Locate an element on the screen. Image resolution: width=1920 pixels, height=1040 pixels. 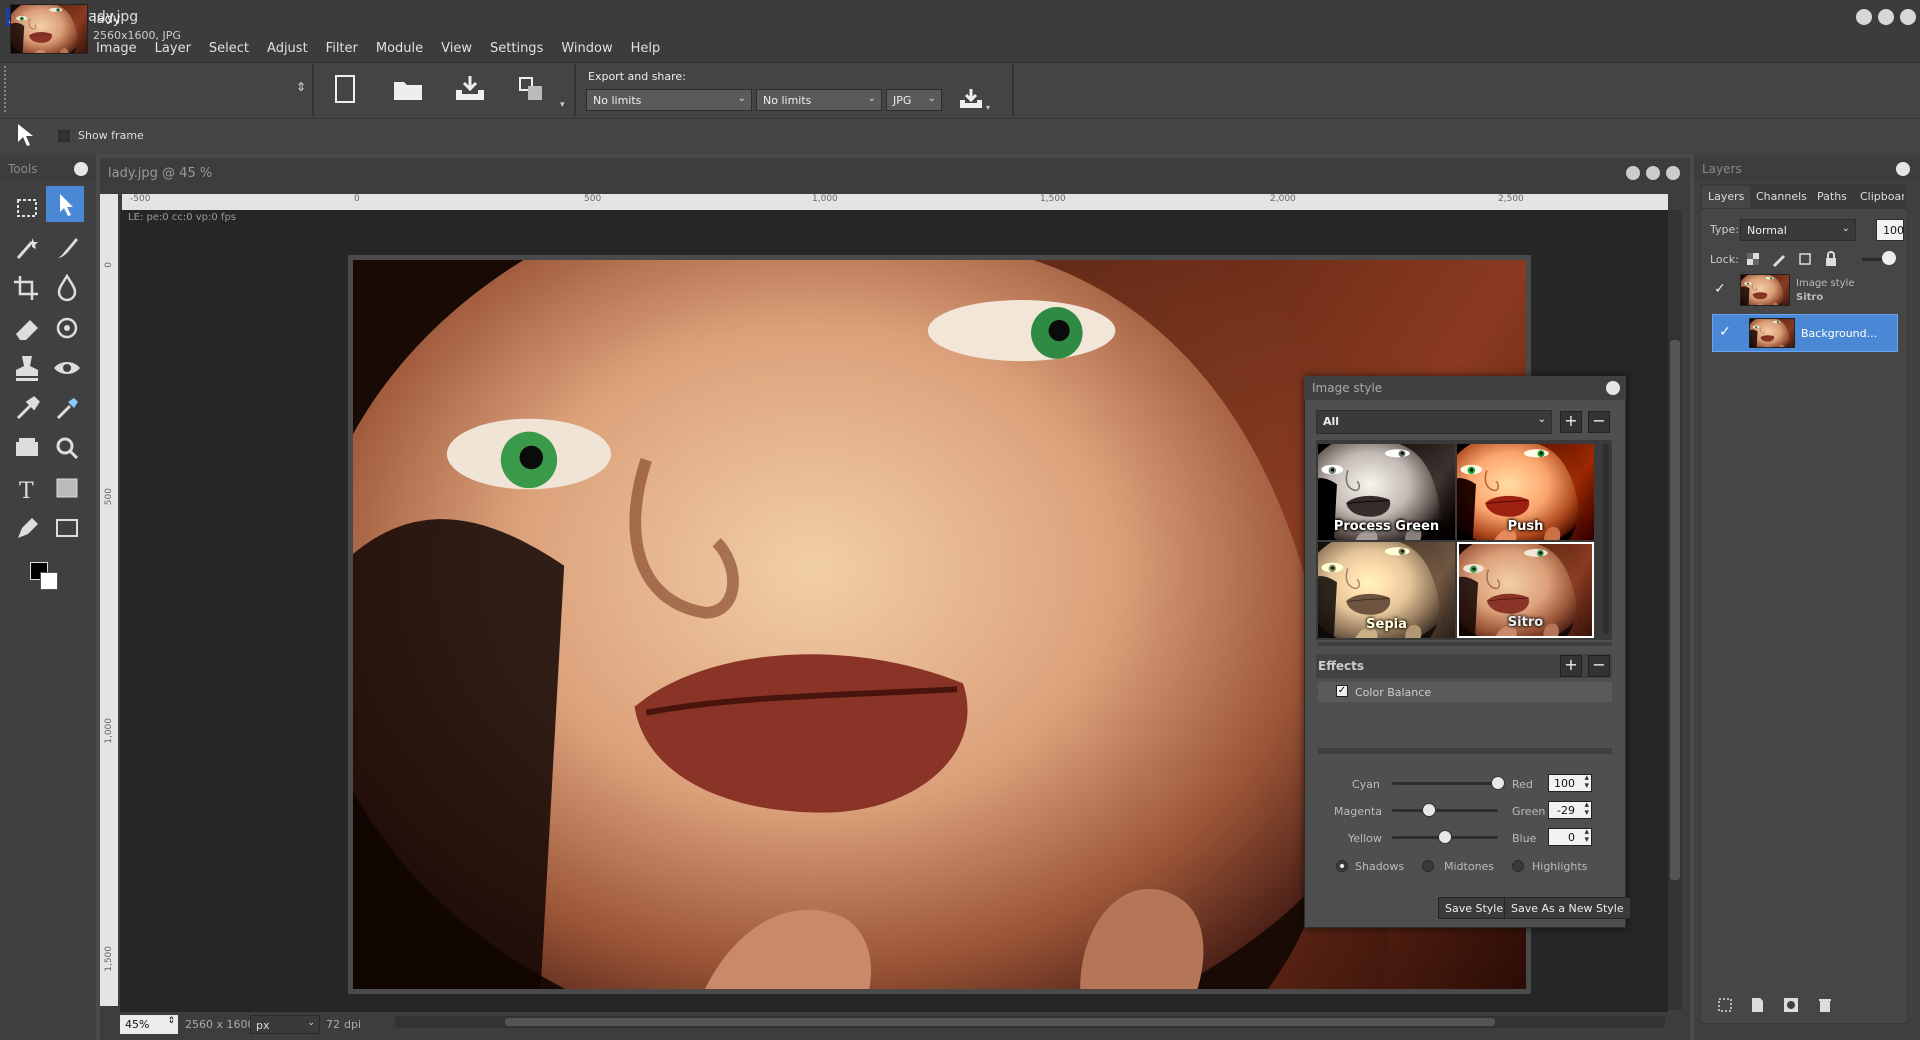
tools-close-icon is located at coordinates (81, 169).